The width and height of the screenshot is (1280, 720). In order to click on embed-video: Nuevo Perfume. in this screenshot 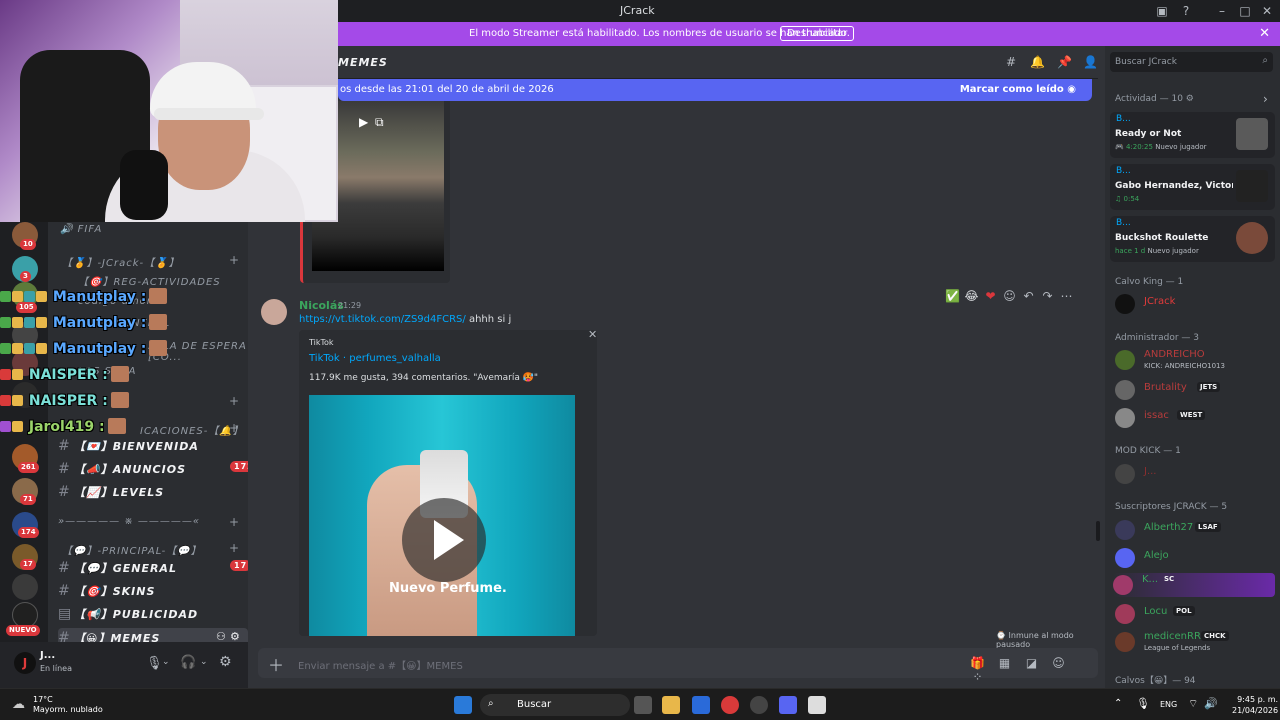, I will do `click(442, 515)`.